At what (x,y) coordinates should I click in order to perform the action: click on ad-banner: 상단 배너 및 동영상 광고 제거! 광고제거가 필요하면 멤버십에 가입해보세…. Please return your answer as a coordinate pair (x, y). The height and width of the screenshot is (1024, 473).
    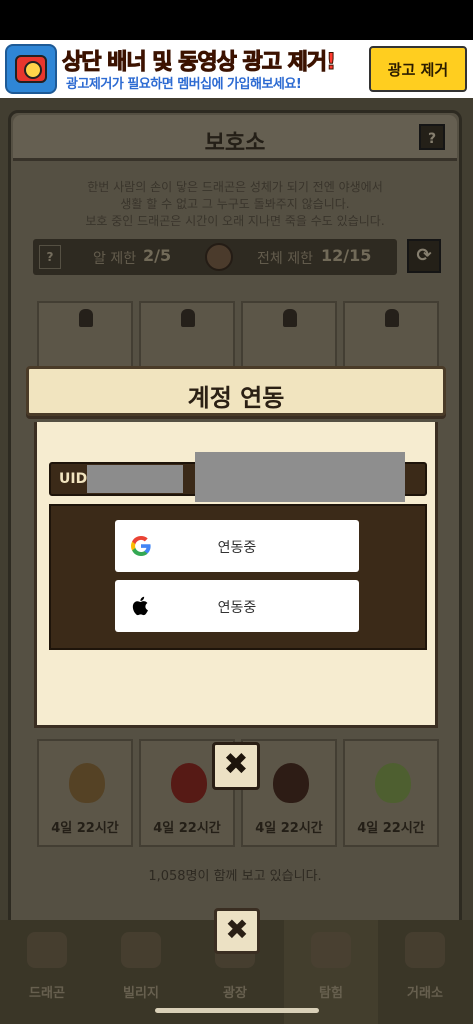
    Looking at the image, I should click on (236, 69).